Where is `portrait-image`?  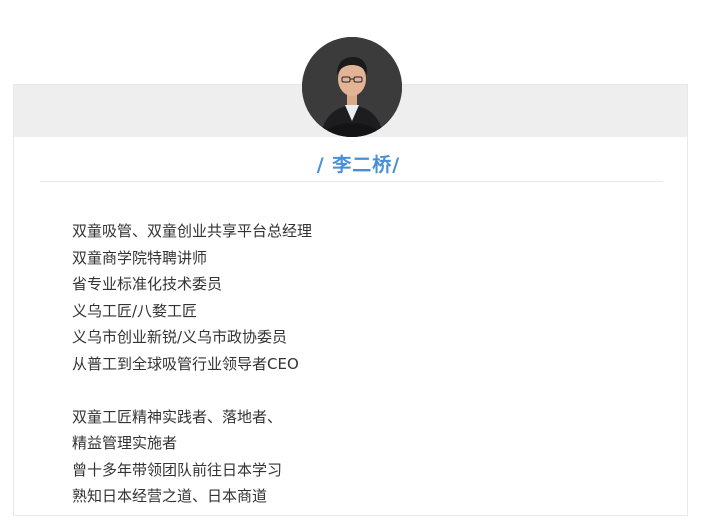
portrait-image is located at coordinates (352, 87).